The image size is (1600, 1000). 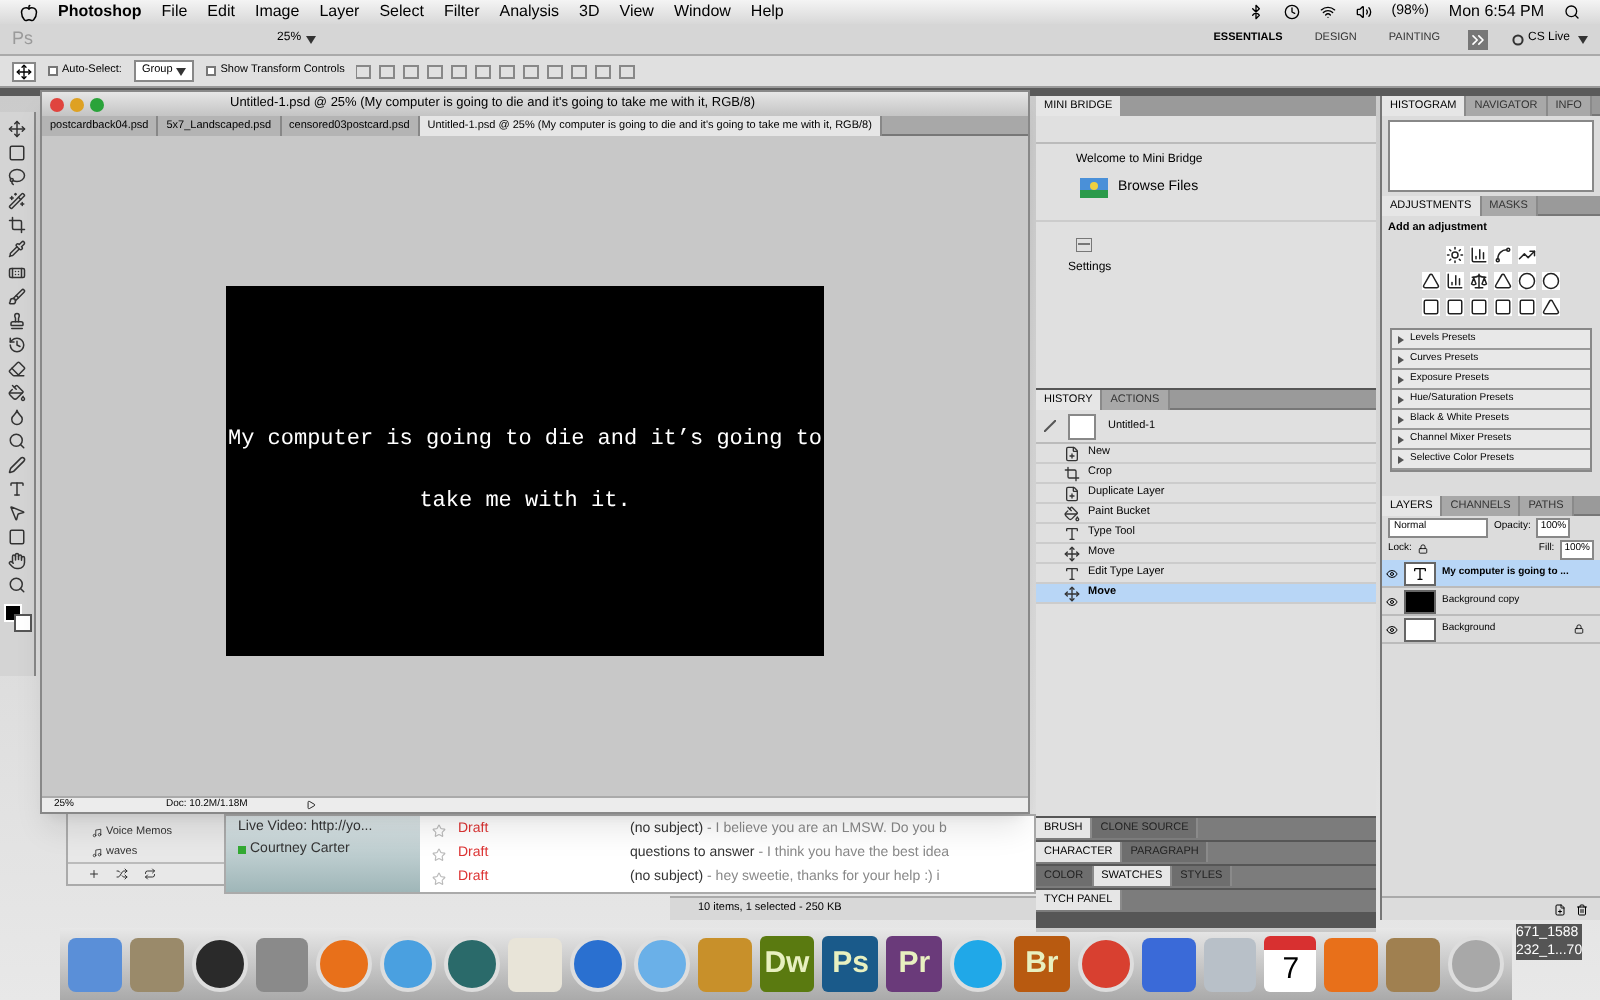 I want to click on shuffle-icon, so click(x=122, y=874).